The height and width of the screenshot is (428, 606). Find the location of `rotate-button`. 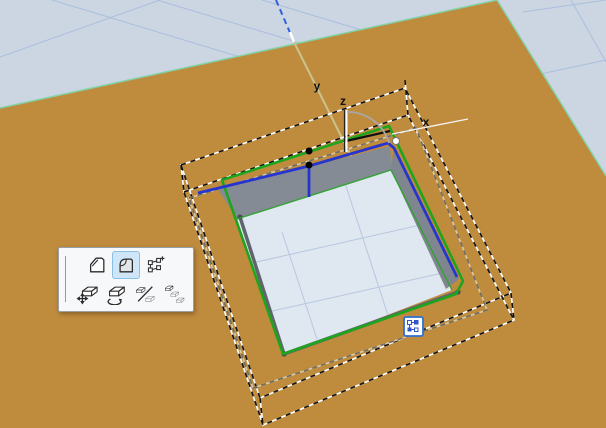

rotate-button is located at coordinates (116, 294).